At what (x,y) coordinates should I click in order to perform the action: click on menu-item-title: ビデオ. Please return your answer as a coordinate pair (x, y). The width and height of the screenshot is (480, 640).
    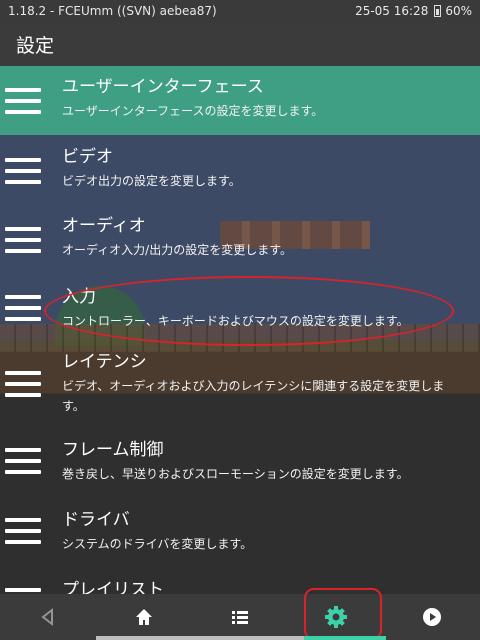
    Looking at the image, I should click on (87, 157).